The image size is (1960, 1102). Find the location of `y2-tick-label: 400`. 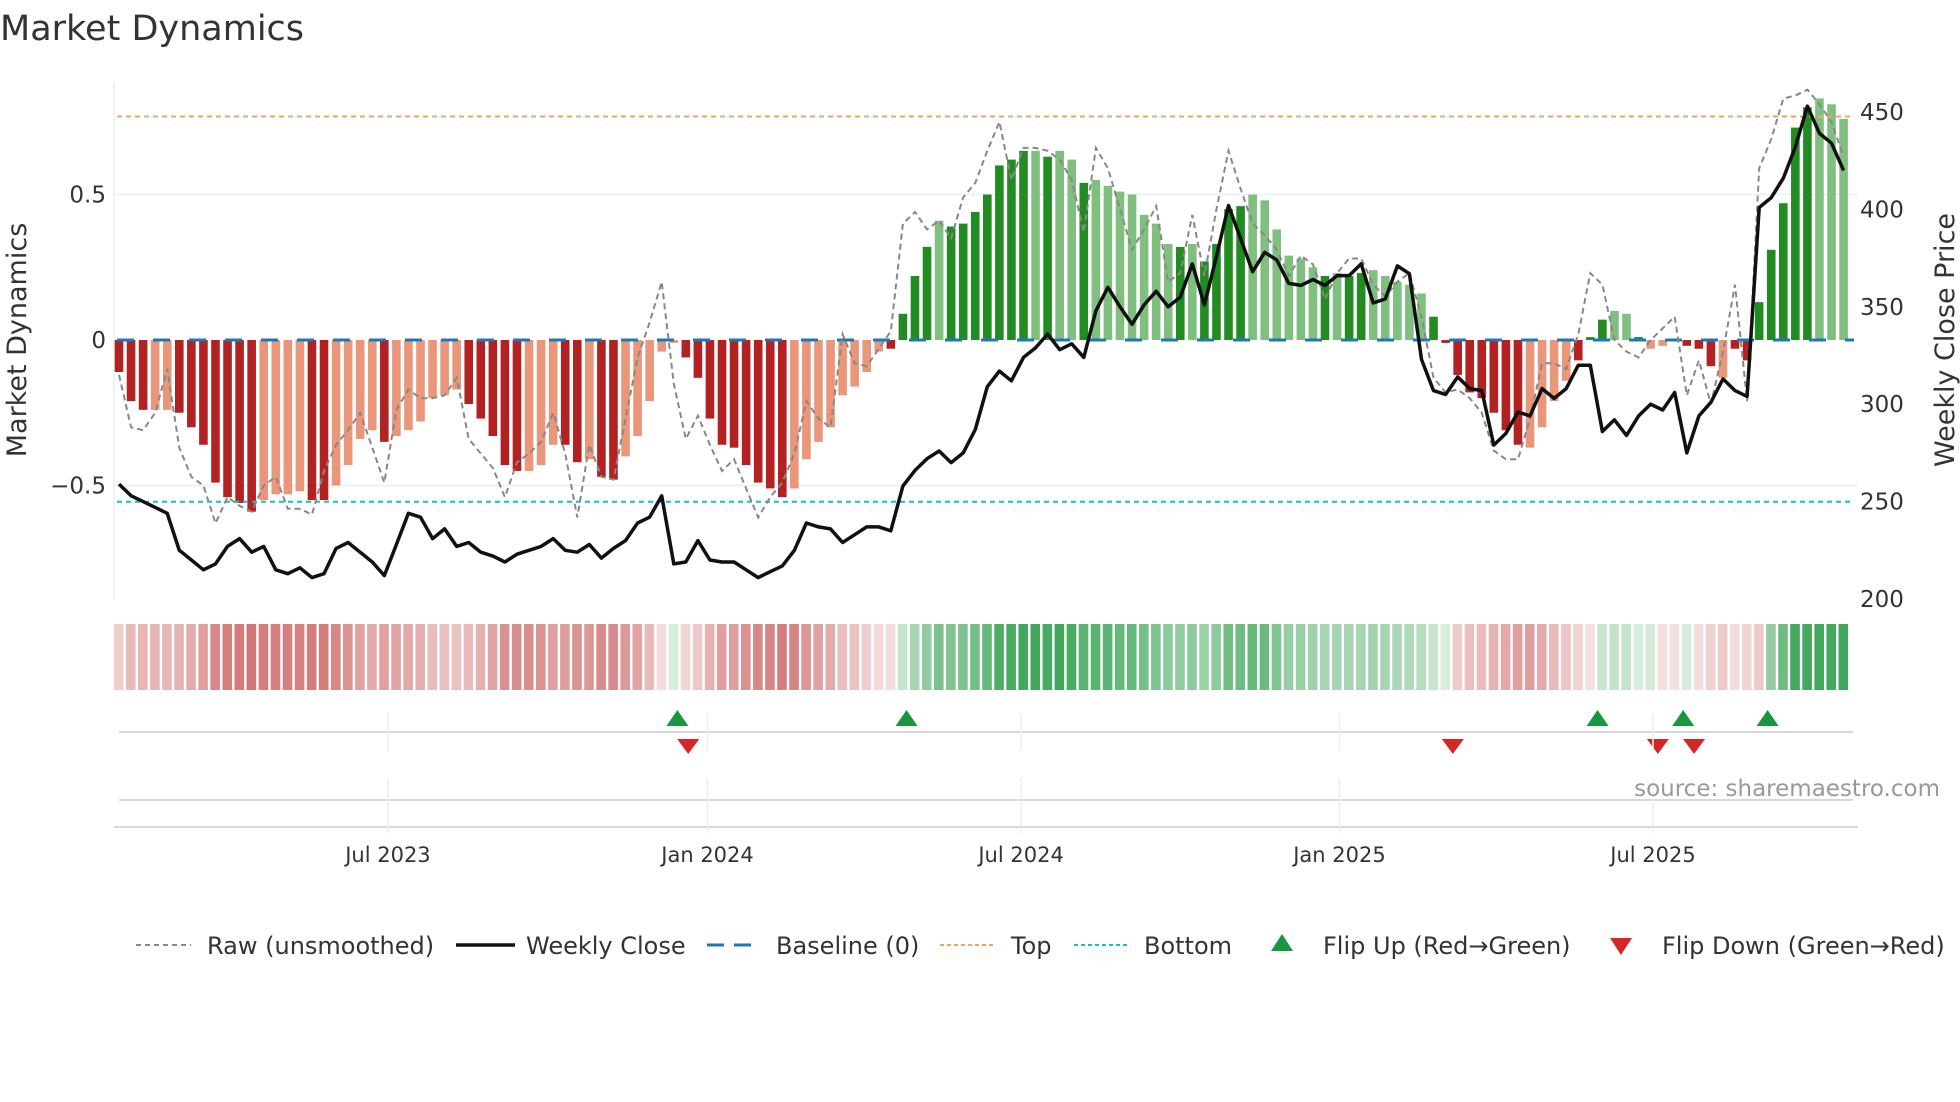

y2-tick-label: 400 is located at coordinates (1882, 210).